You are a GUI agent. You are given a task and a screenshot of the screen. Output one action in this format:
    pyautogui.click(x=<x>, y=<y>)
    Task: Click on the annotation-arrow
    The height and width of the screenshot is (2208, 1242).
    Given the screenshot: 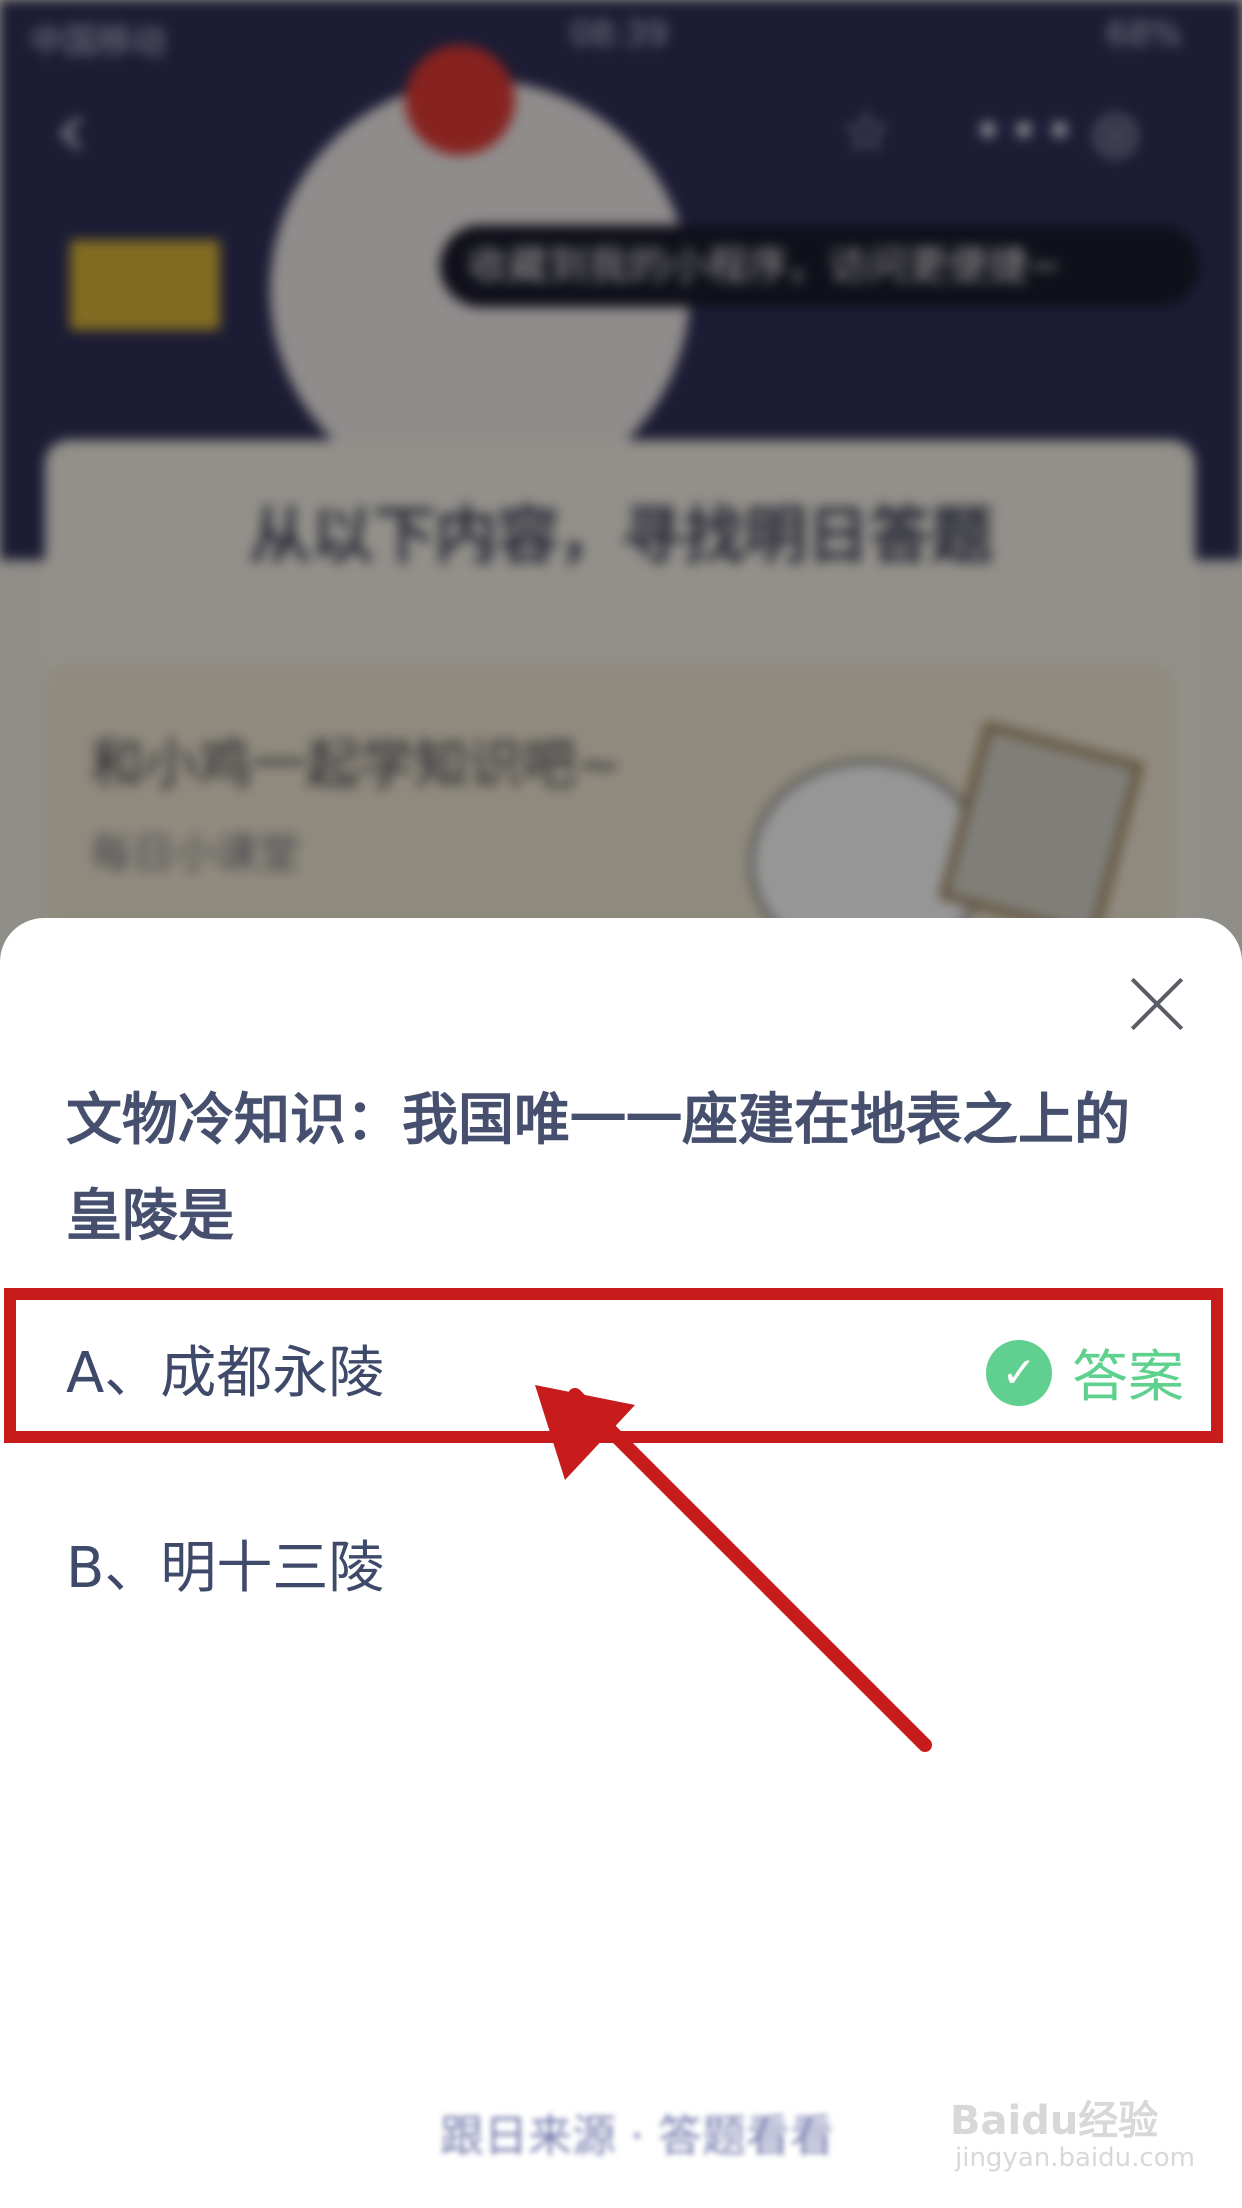 What is the action you would take?
    pyautogui.click(x=733, y=1568)
    